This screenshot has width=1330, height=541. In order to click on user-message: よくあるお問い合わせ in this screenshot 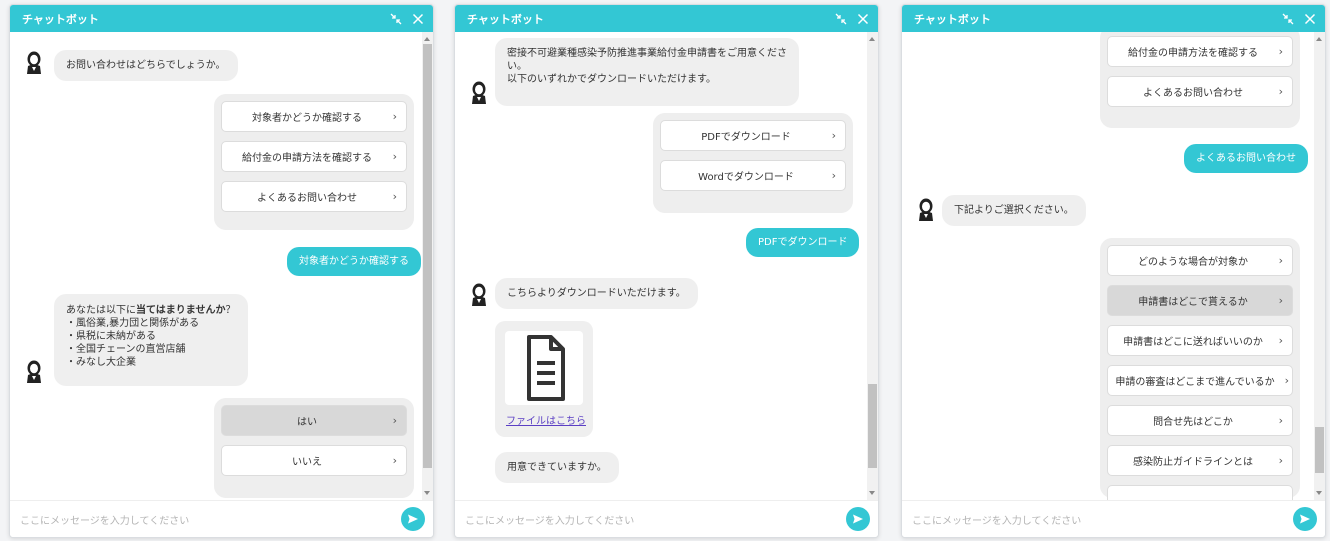, I will do `click(1246, 158)`.